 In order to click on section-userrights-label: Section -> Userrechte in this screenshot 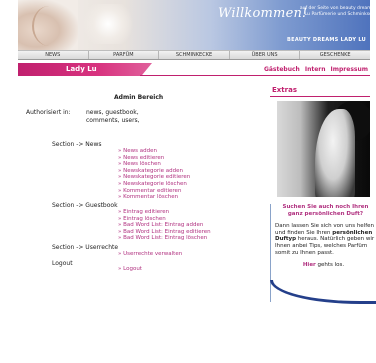, I will do `click(85, 247)`.